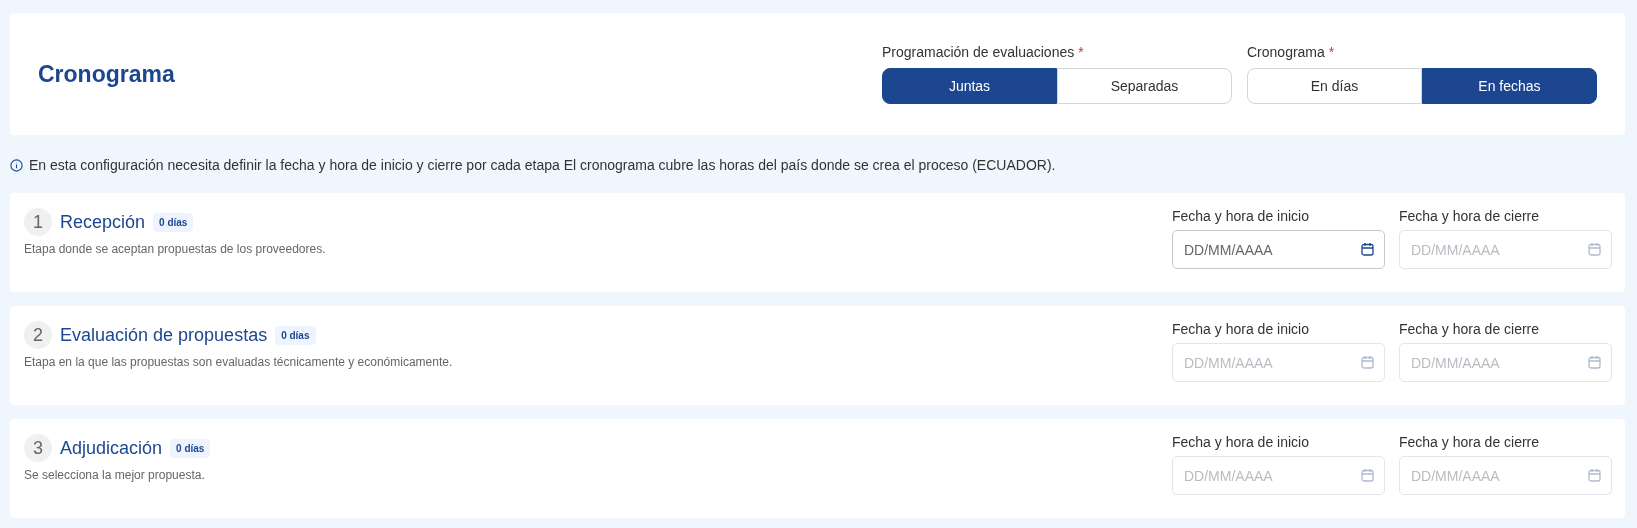 The width and height of the screenshot is (1637, 528). I want to click on stage-description: Etapa donde se aceptan propuestas de los proveedores., so click(175, 249).